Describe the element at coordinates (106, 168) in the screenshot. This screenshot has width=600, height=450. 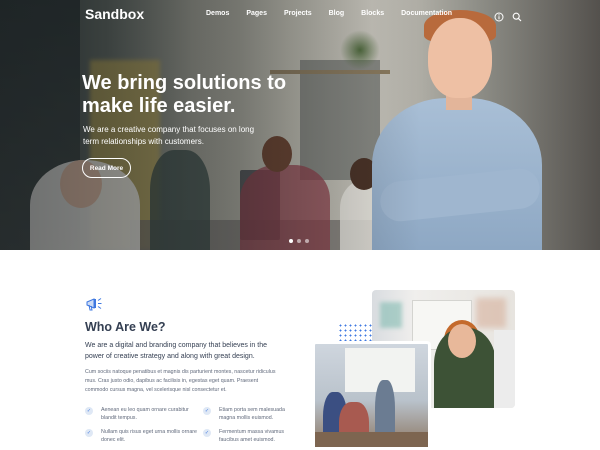
I see `read-more-button: Read More` at that location.